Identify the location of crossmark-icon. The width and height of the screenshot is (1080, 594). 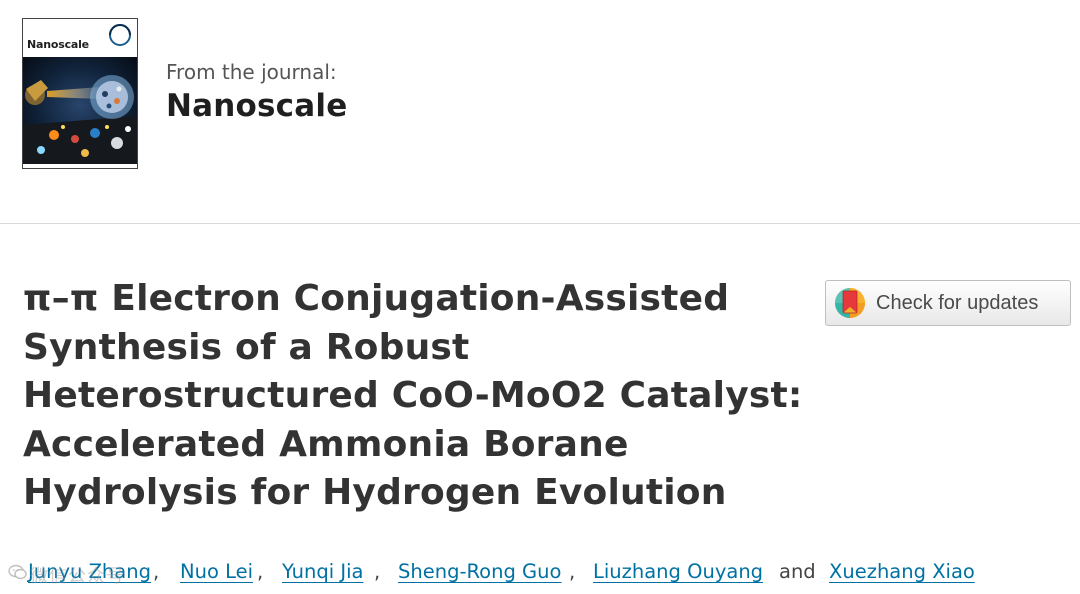
(850, 303).